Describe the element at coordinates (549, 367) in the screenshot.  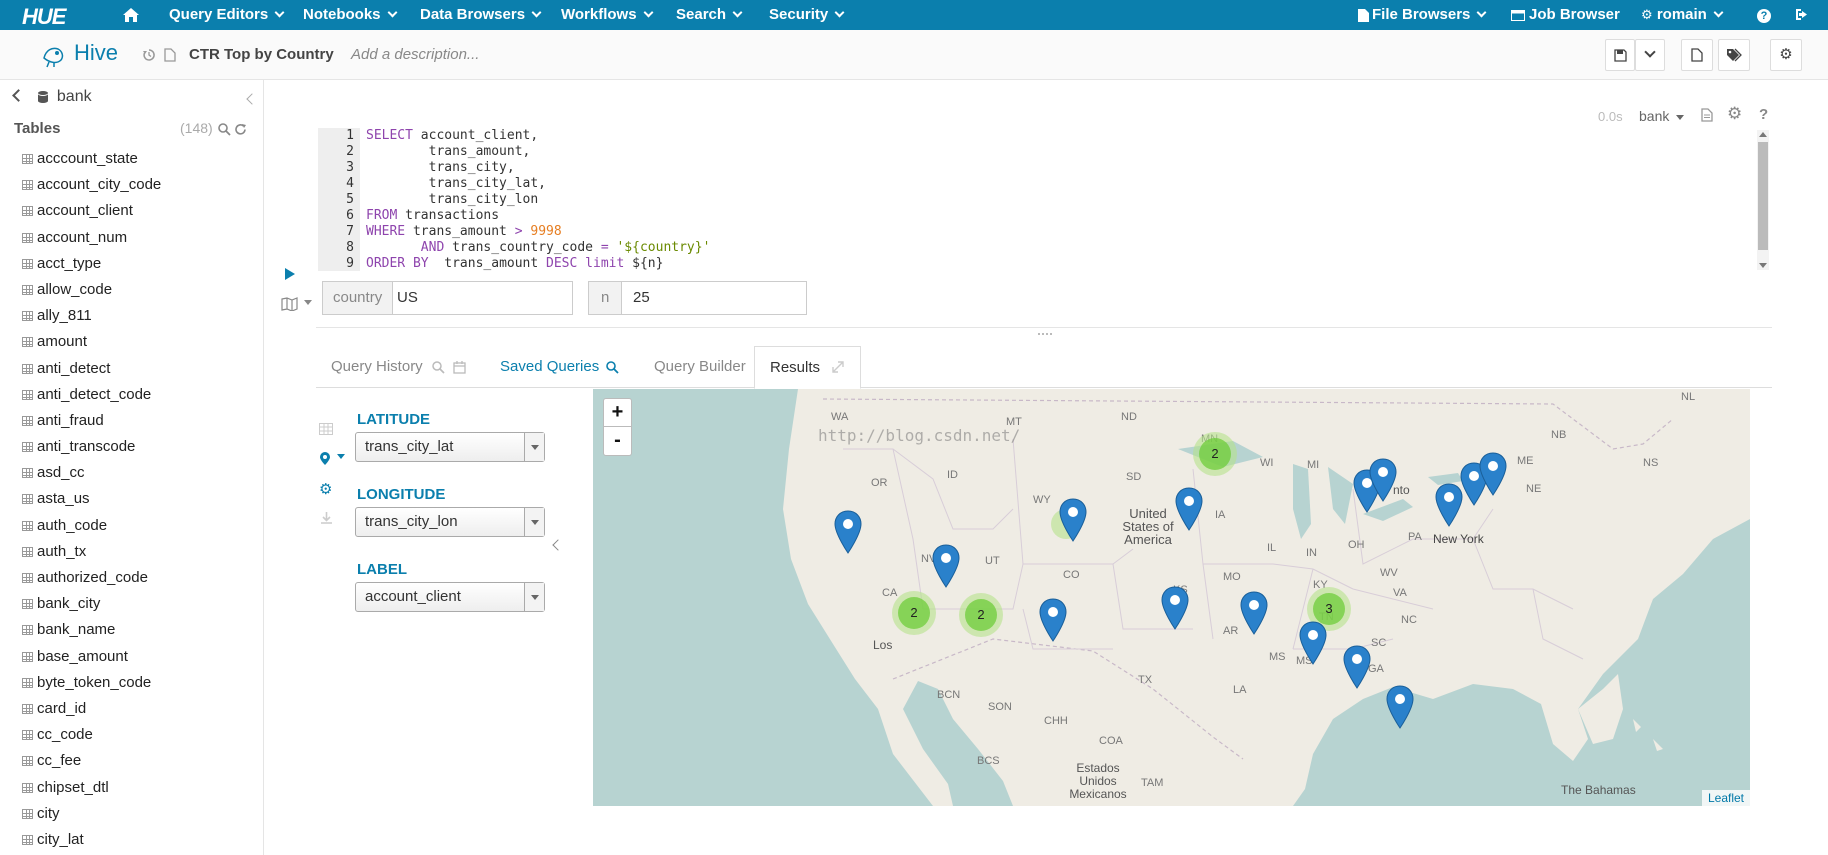
I see `tab-saved-queries: Saved Queries` at that location.